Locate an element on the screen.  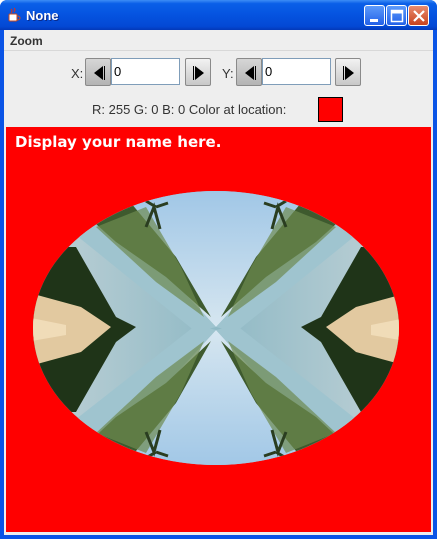
x-prev-button is located at coordinates (98, 72).